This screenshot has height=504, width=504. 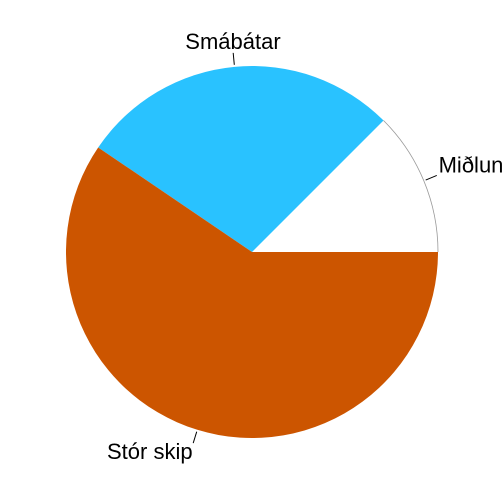 What do you see at coordinates (471, 165) in the screenshot?
I see `slice-label-midlungs: Miðlungs` at bounding box center [471, 165].